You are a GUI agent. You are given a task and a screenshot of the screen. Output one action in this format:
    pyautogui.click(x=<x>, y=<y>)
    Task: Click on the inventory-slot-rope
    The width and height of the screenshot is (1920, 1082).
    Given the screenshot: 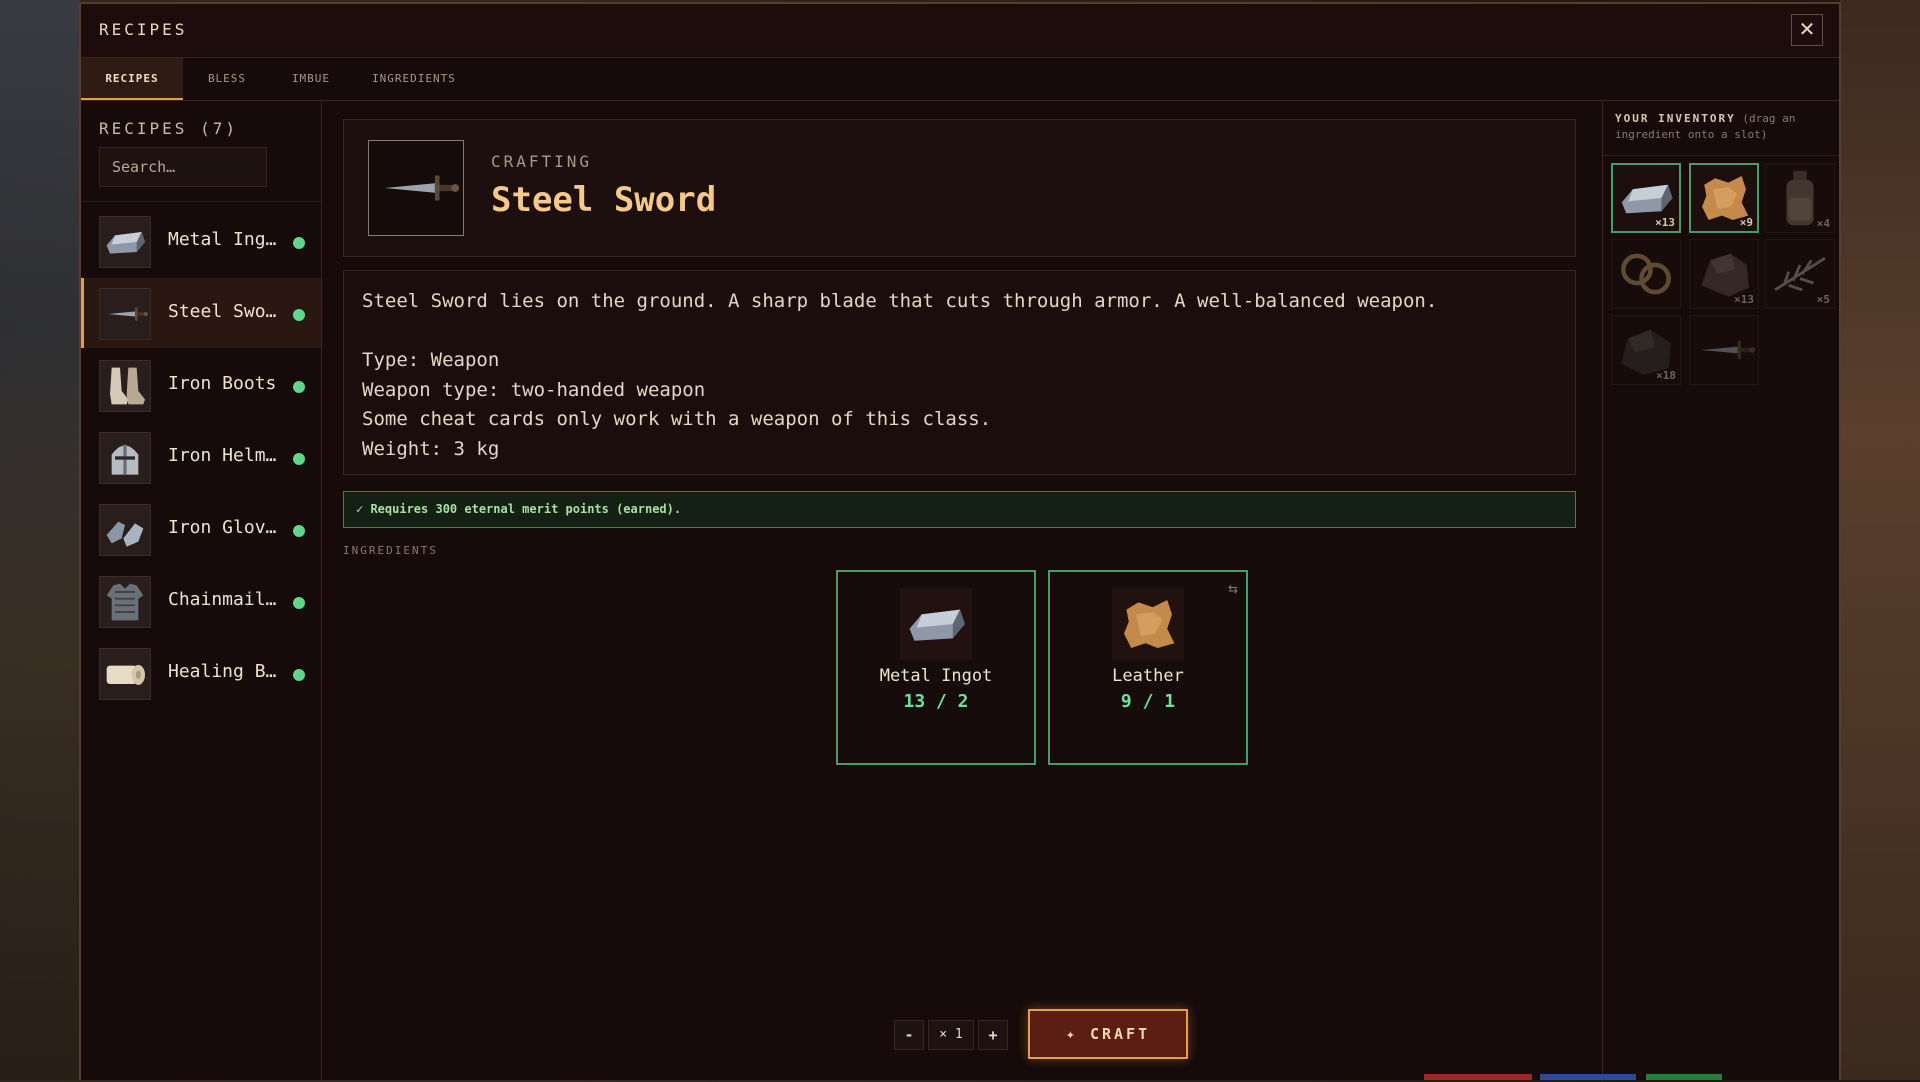 What is the action you would take?
    pyautogui.click(x=1646, y=274)
    